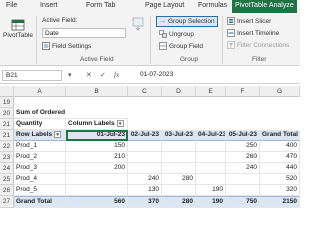 This screenshot has width=320, height=240. Describe the element at coordinates (89, 75) in the screenshot. I see `cancel-icon: ✕` at that location.